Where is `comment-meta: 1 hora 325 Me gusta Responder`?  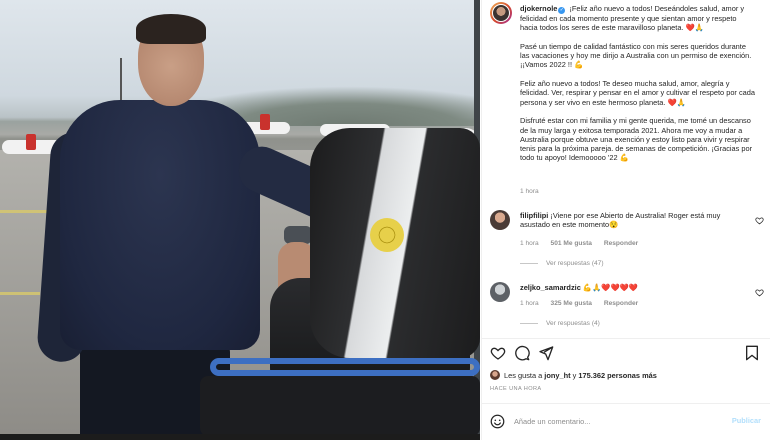
comment-meta: 1 hora 325 Me gusta Responder is located at coordinates (584, 303).